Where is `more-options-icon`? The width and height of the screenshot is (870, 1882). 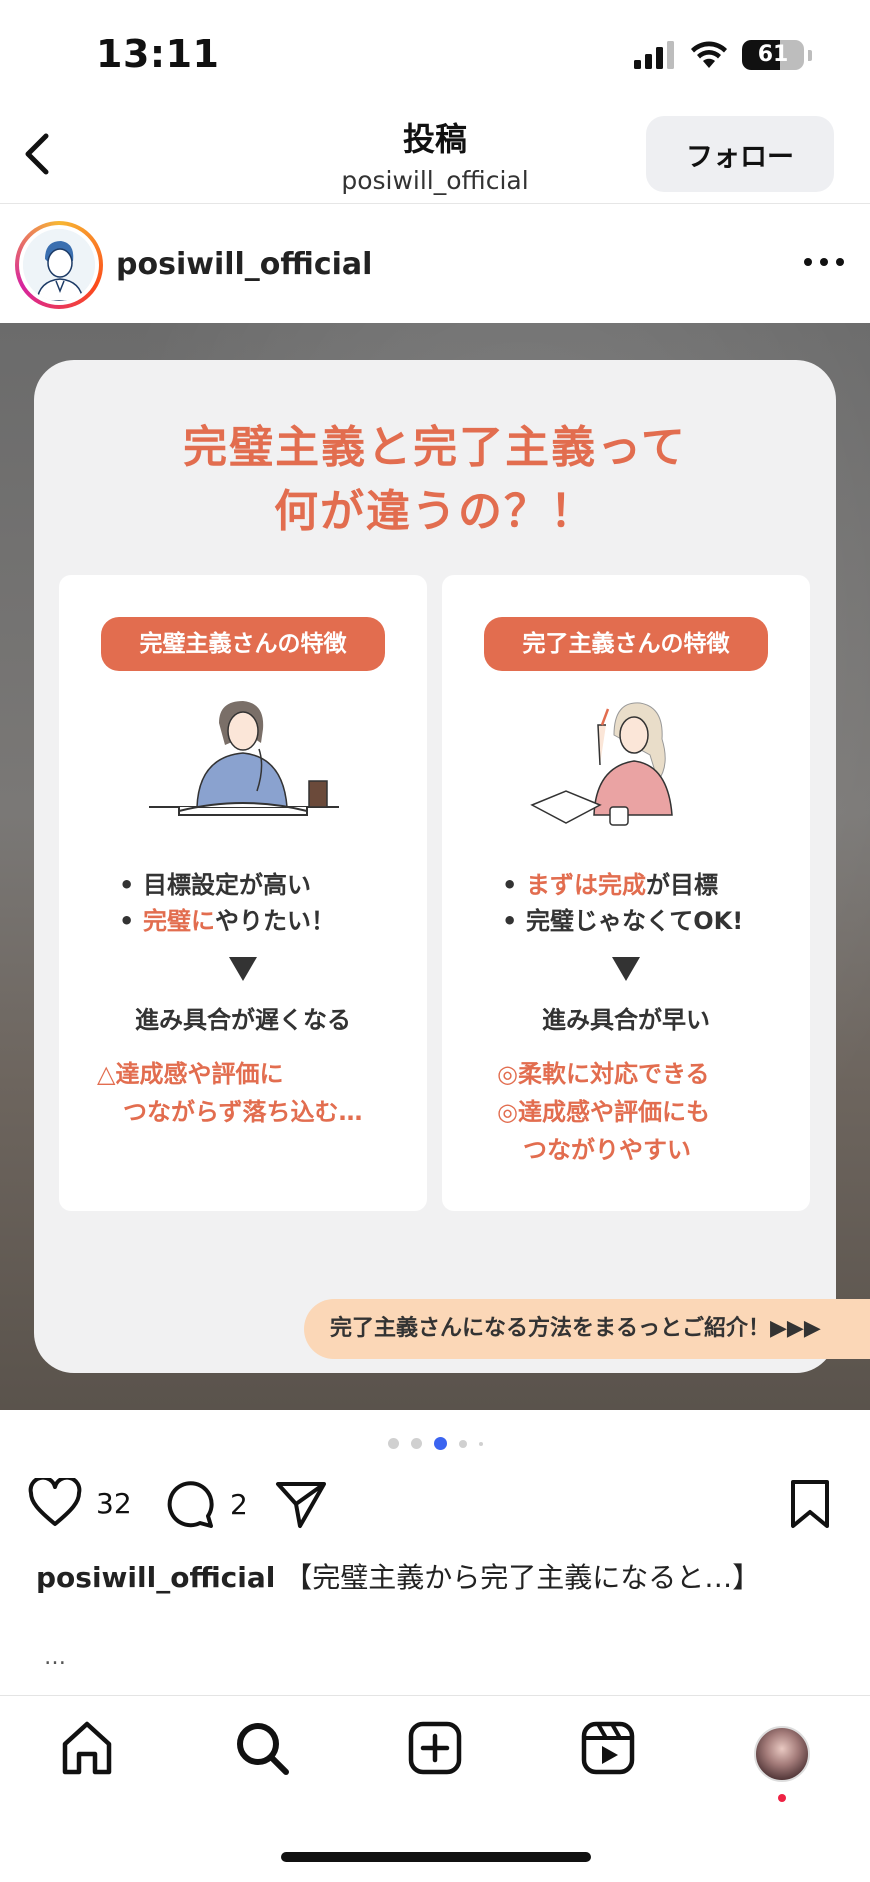 more-options-icon is located at coordinates (824, 262).